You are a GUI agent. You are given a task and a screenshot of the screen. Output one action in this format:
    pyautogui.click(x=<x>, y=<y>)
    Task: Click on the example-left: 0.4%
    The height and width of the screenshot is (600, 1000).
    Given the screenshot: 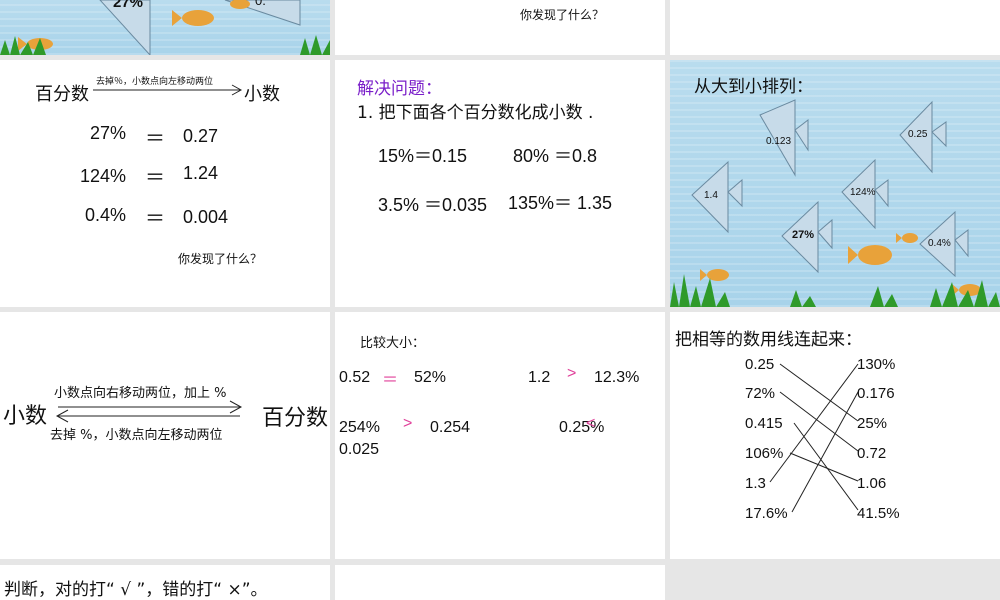 What is the action you would take?
    pyautogui.click(x=106, y=215)
    